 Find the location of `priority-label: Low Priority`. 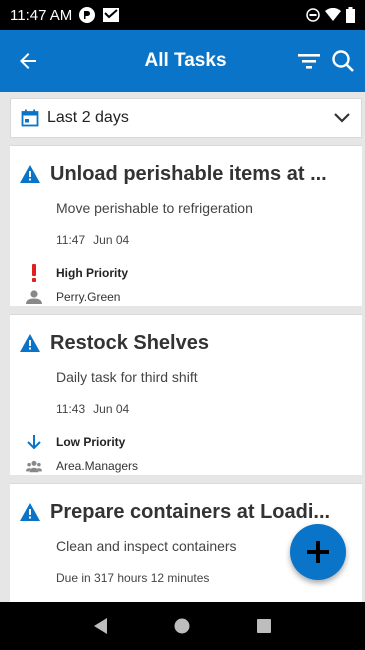

priority-label: Low Priority is located at coordinates (91, 442).